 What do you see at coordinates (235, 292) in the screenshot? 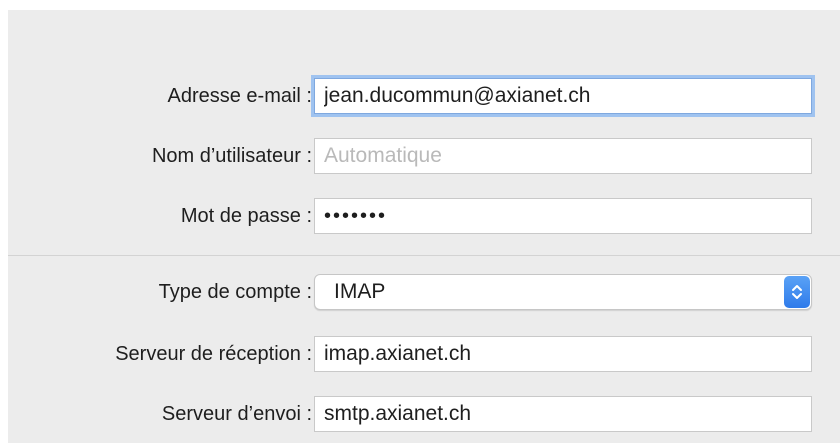
I see `account-type-label: Type de compte :` at bounding box center [235, 292].